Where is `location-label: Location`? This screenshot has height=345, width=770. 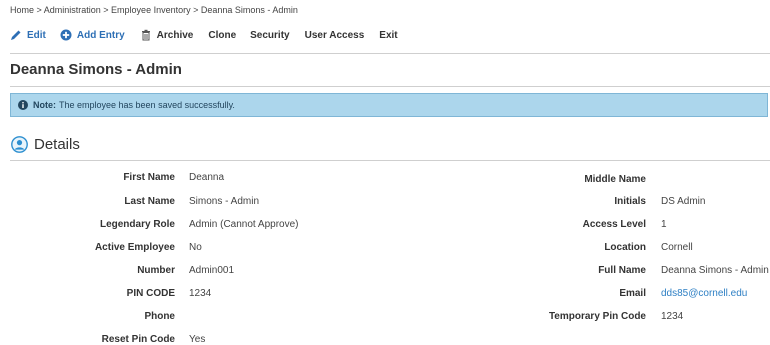
location-label: Location is located at coordinates (625, 247).